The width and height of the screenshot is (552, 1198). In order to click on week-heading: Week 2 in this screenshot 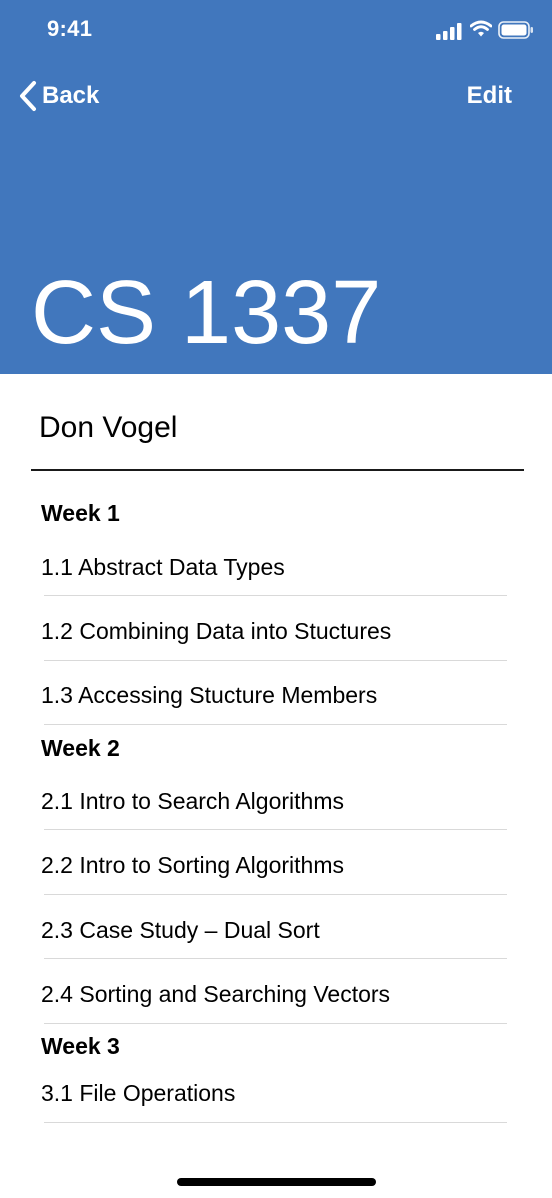, I will do `click(80, 748)`.